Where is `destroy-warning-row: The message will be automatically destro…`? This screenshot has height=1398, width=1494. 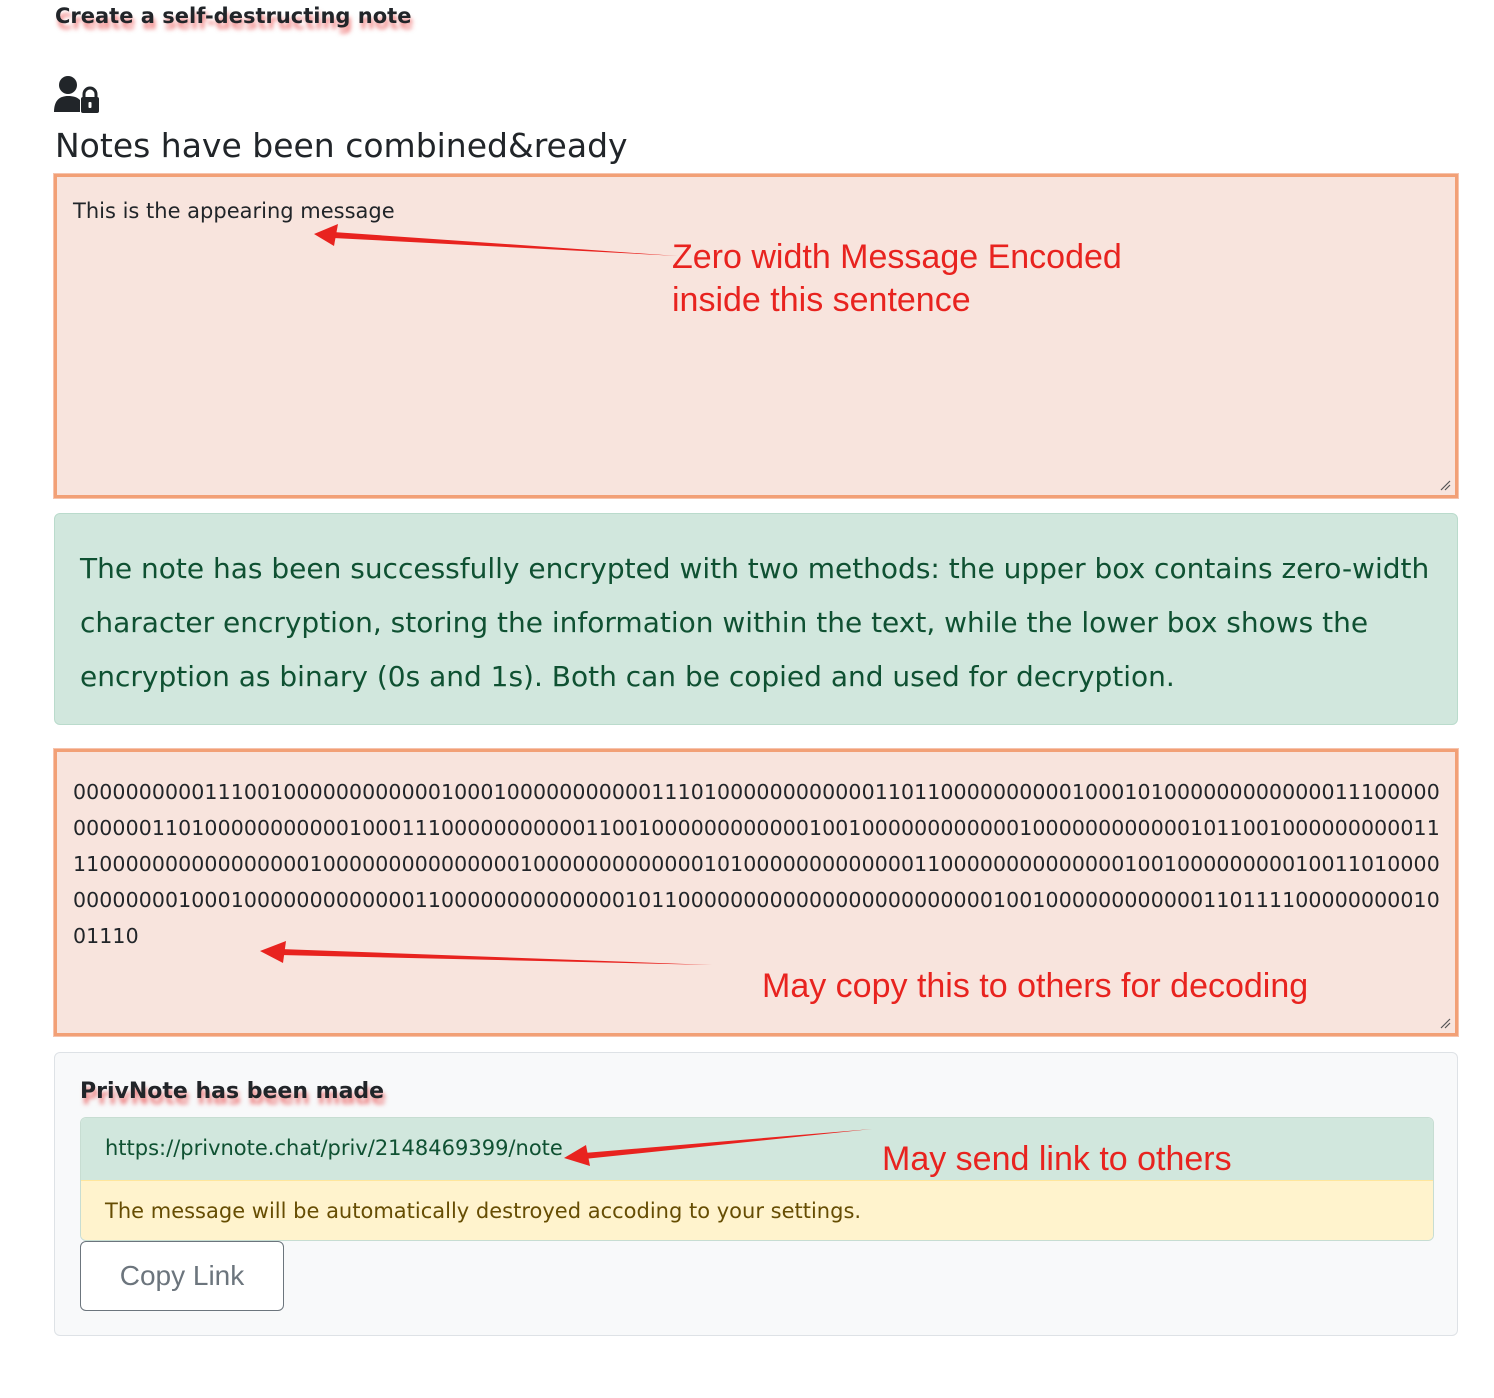
destroy-warning-row: The message will be automatically destro… is located at coordinates (757, 1210).